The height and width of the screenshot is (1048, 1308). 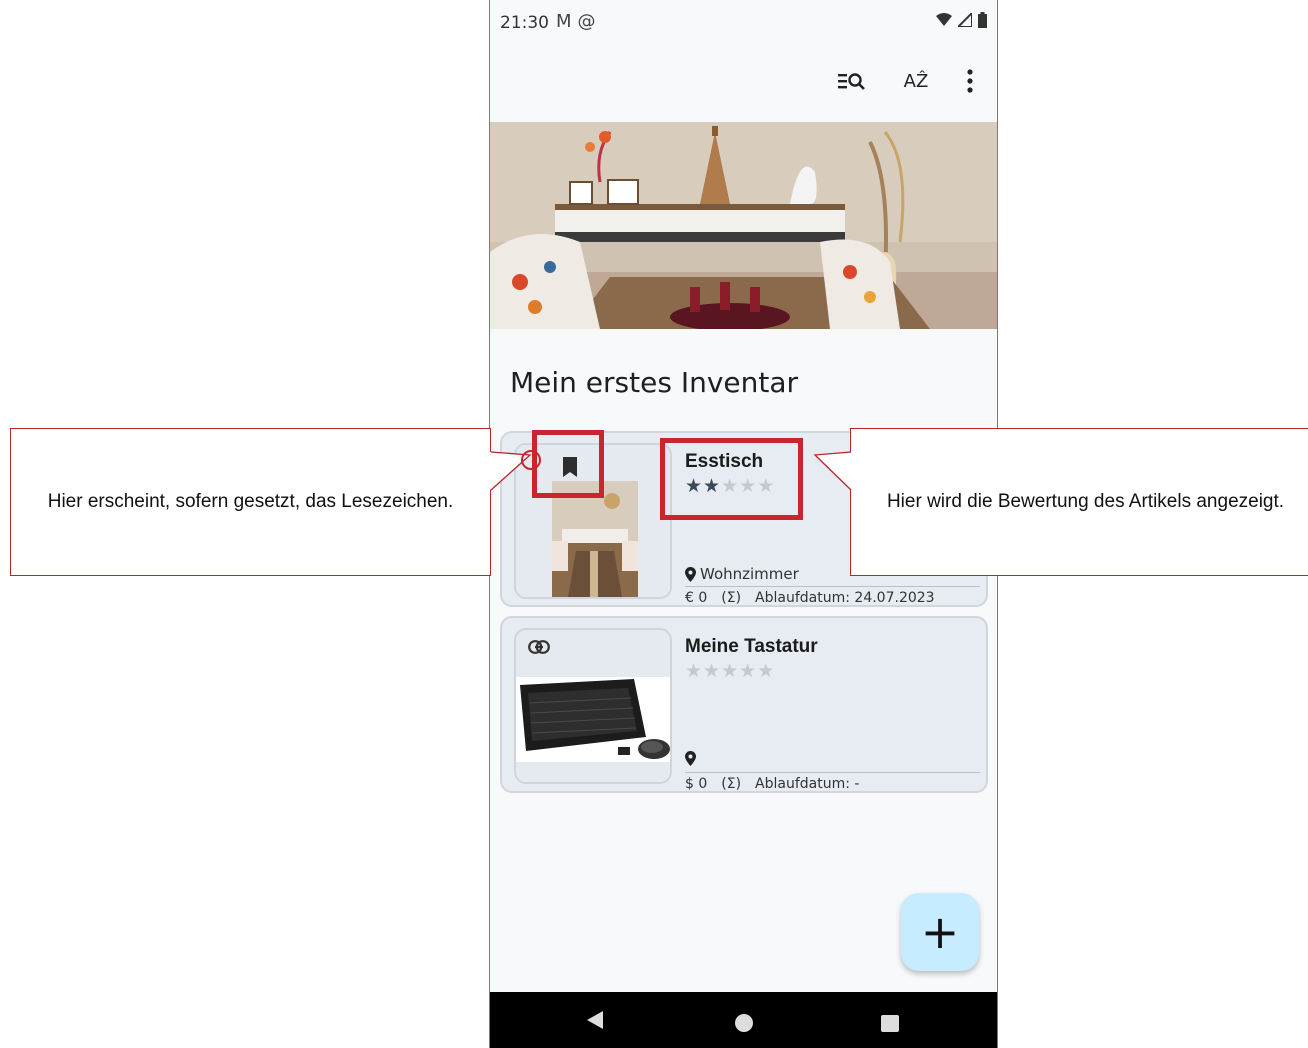 I want to click on item-location: Wohnzimmer, so click(x=742, y=574).